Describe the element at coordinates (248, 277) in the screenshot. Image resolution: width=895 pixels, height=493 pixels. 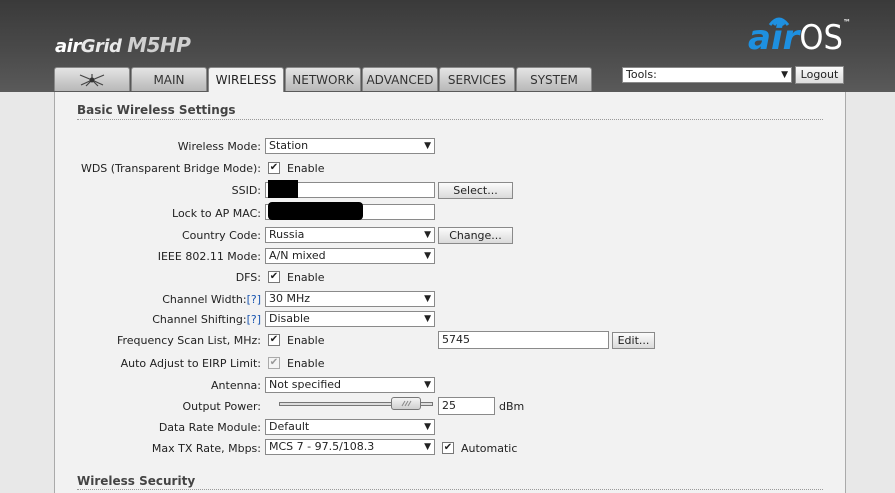
I see `dfs-label: DFS:` at that location.